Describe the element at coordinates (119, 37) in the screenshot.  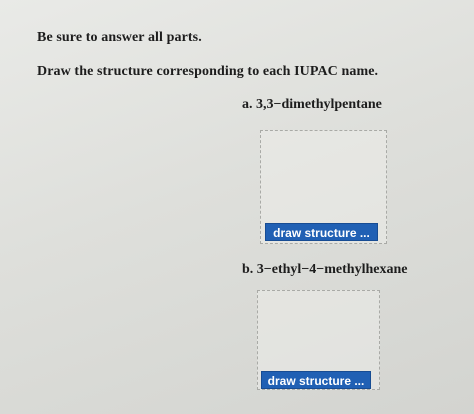
I see `instruction-answer-all: Be sure to answer all parts.` at that location.